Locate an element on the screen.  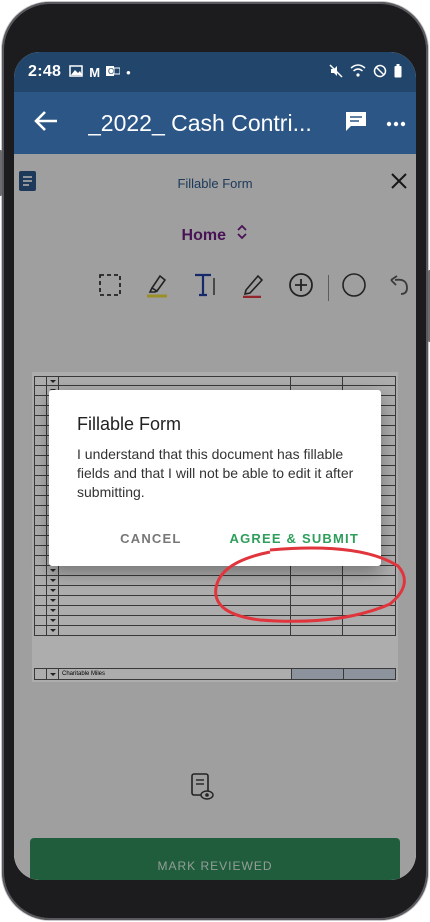
status-bar: 2:48 M O • is located at coordinates (215, 72).